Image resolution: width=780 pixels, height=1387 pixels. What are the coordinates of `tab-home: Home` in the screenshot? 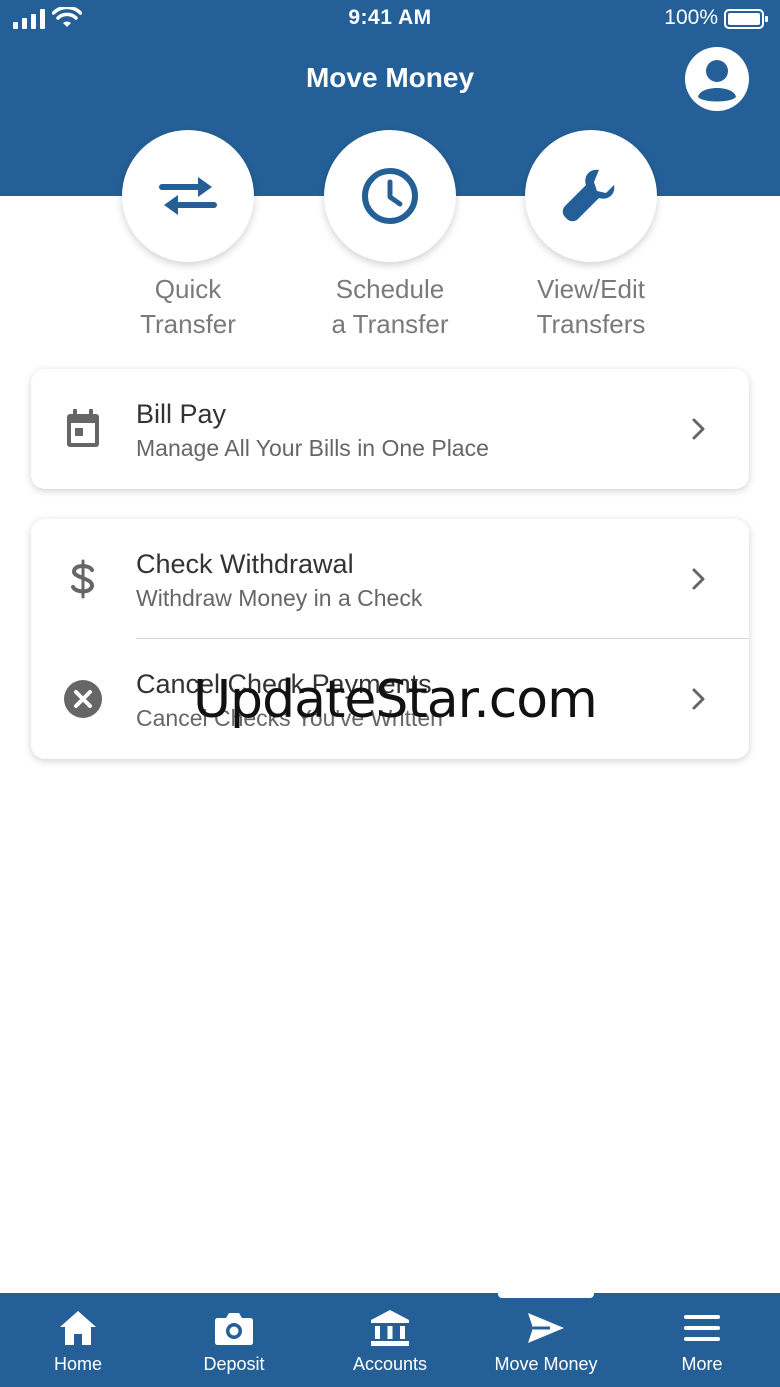 It's located at (78, 1340).